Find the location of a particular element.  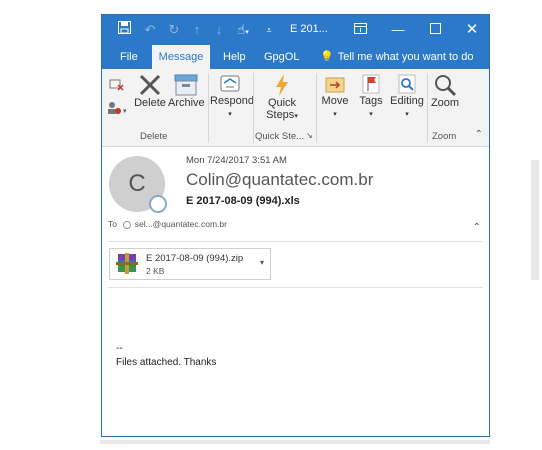

redo-icon: ↻ is located at coordinates (174, 30).